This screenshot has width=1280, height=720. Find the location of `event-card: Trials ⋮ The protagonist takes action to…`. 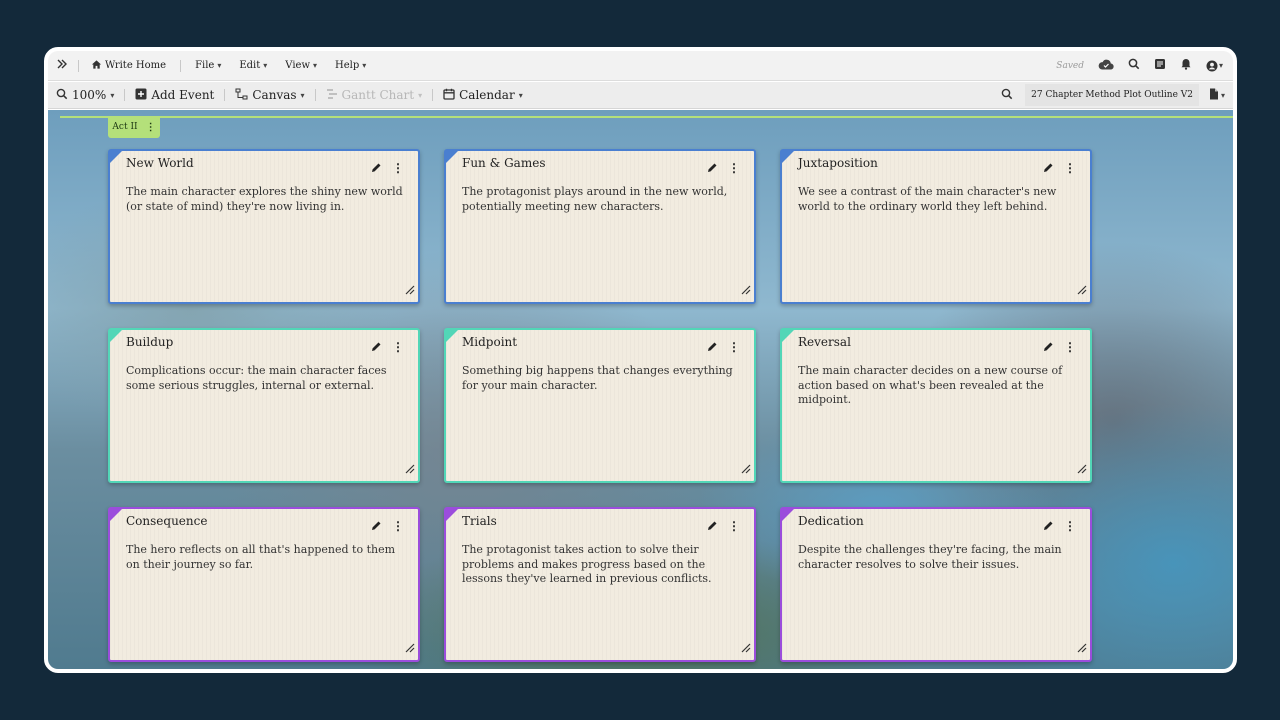

event-card: Trials ⋮ The protagonist takes action to… is located at coordinates (600, 584).